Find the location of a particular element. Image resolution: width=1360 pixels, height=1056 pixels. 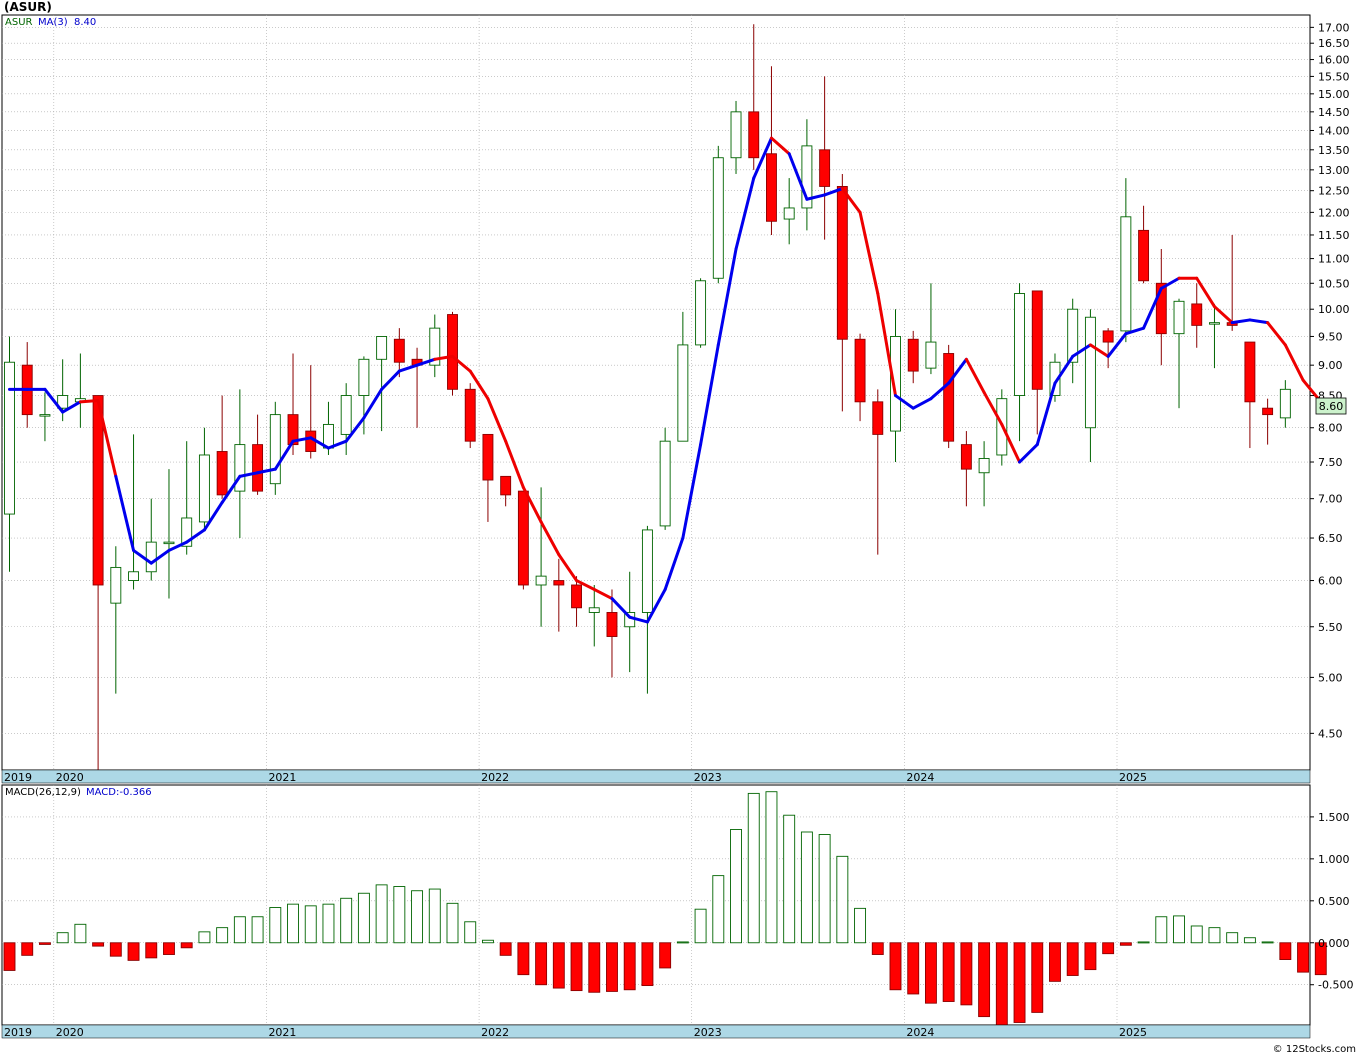

price-tick-label: 6.00 is located at coordinates (1330, 581).